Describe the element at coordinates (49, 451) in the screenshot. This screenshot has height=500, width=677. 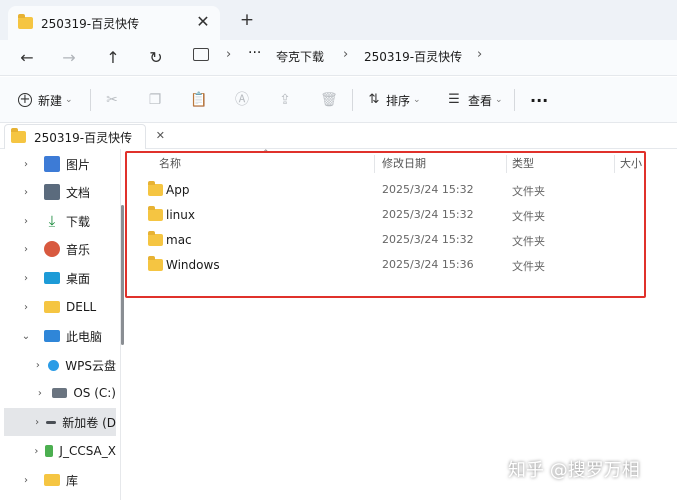
I see `usb-drive-icon` at that location.